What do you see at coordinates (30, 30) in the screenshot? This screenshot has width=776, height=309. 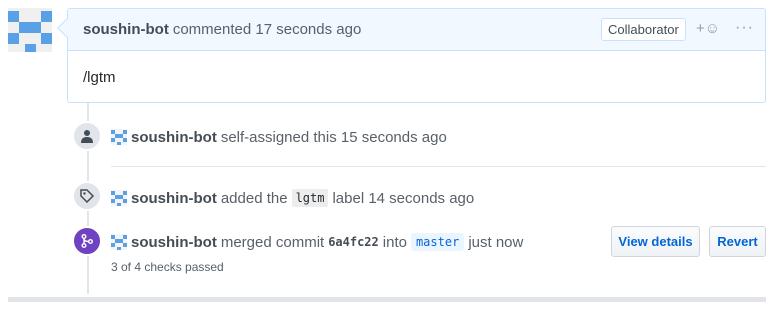 I see `avatar` at bounding box center [30, 30].